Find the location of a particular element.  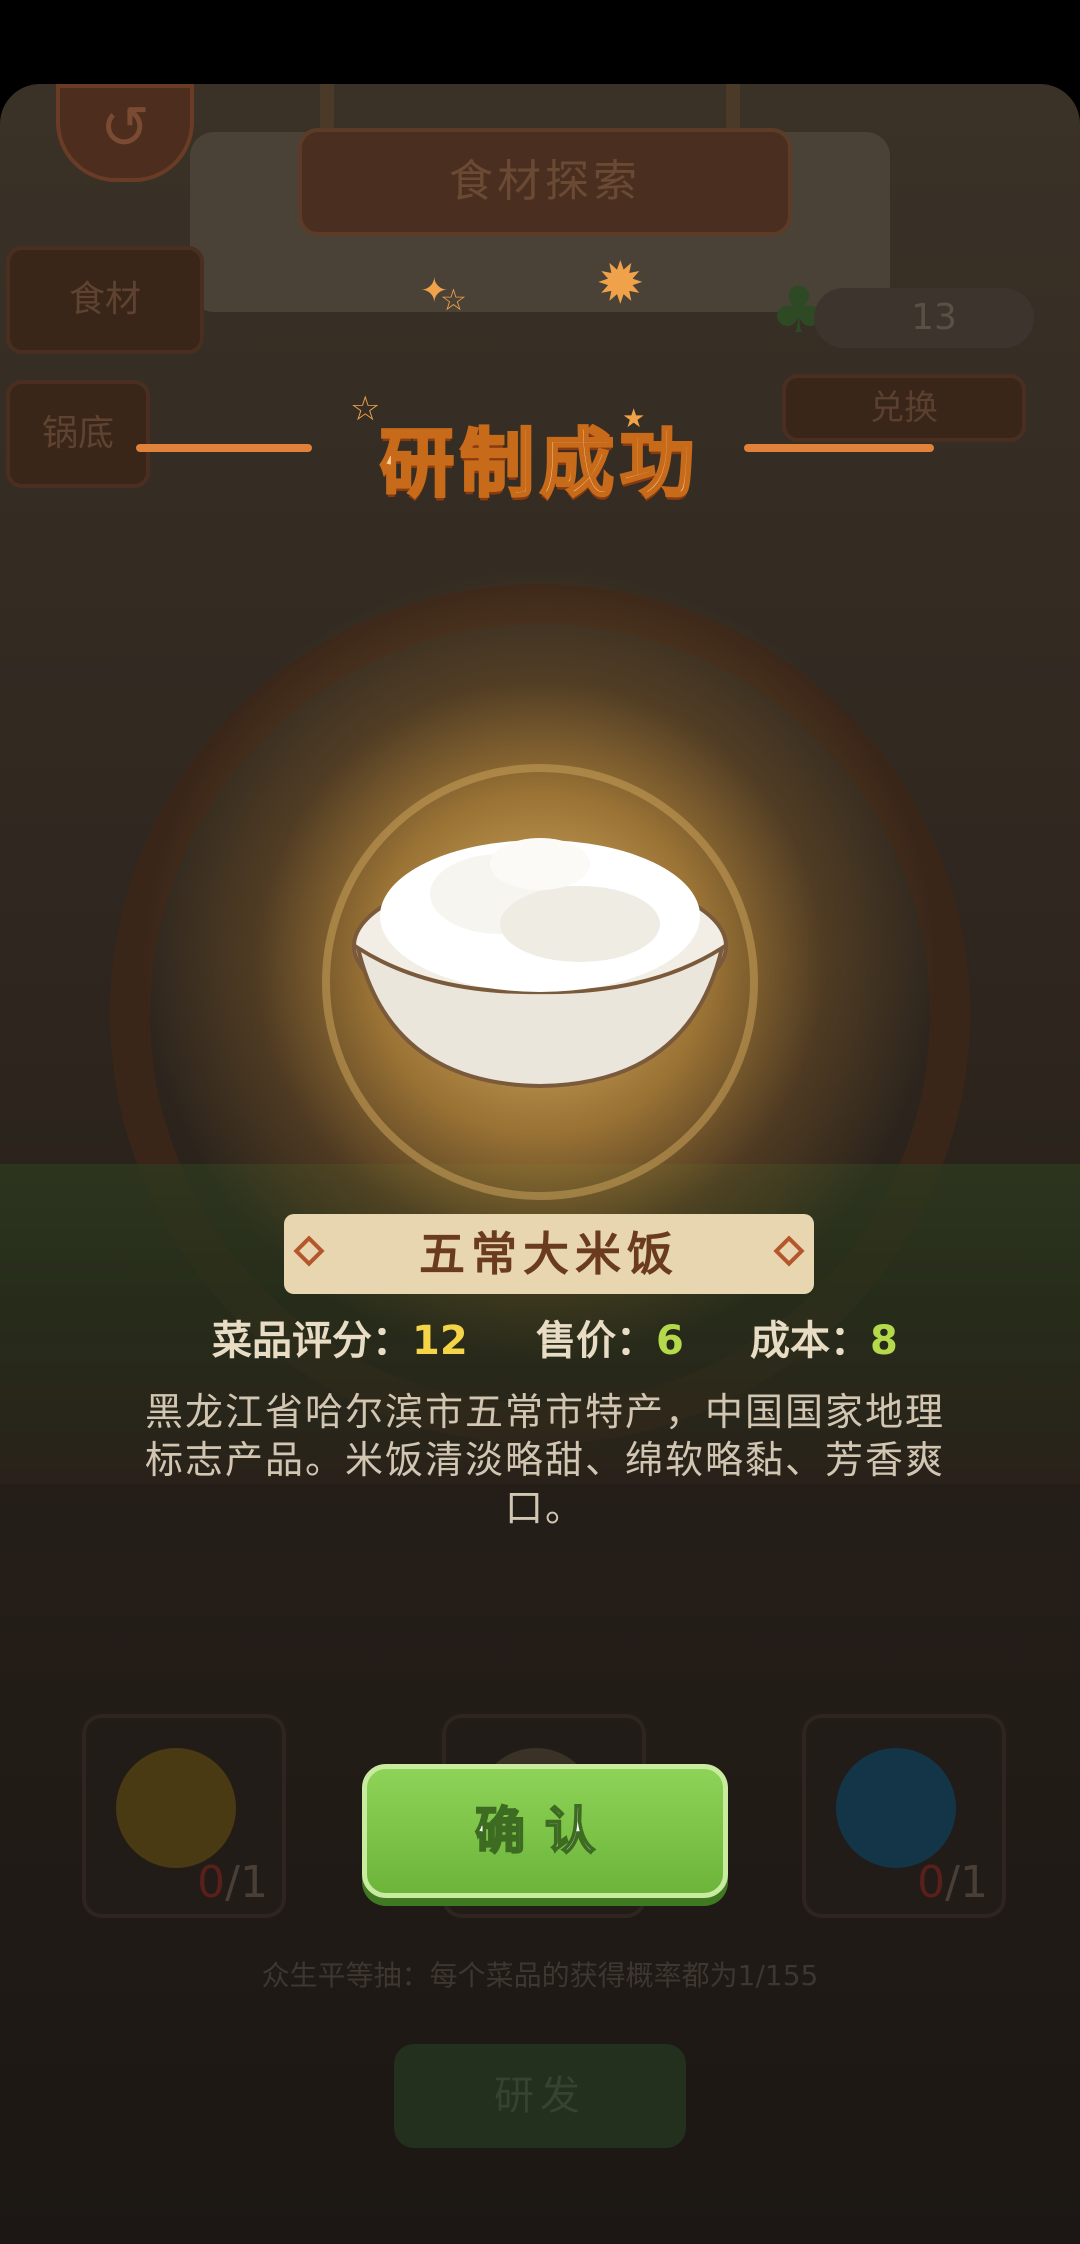

dish-name: 五常大米饭 is located at coordinates (549, 1254).